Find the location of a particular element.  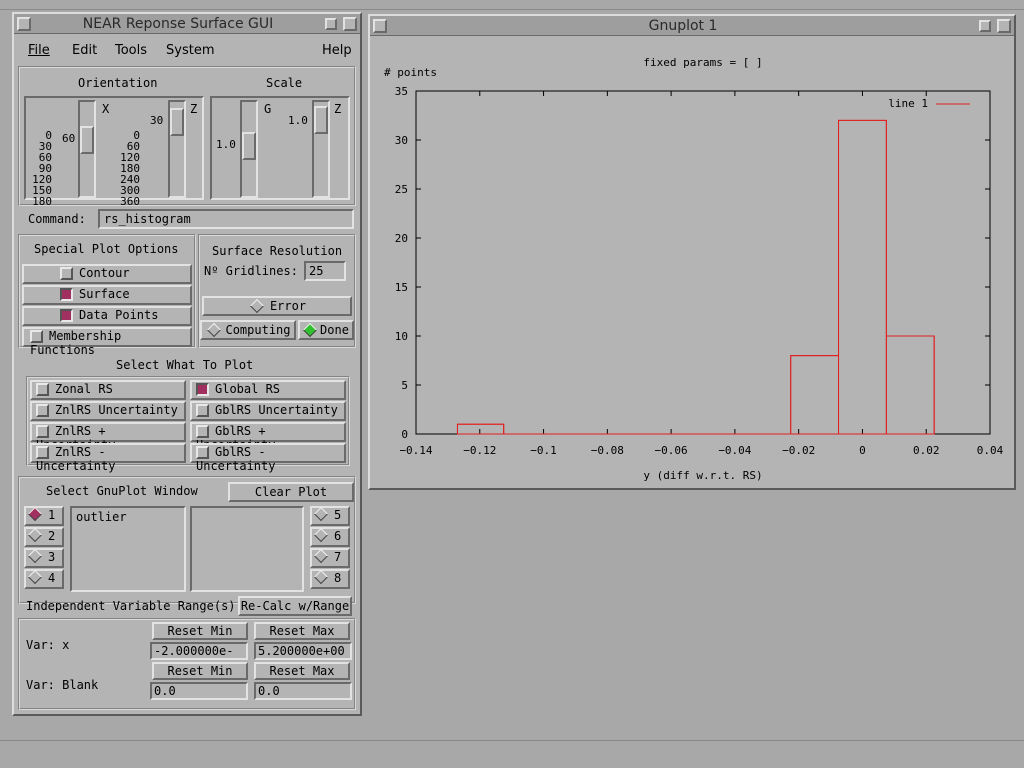

orientation-label: Orientation is located at coordinates (118, 83).